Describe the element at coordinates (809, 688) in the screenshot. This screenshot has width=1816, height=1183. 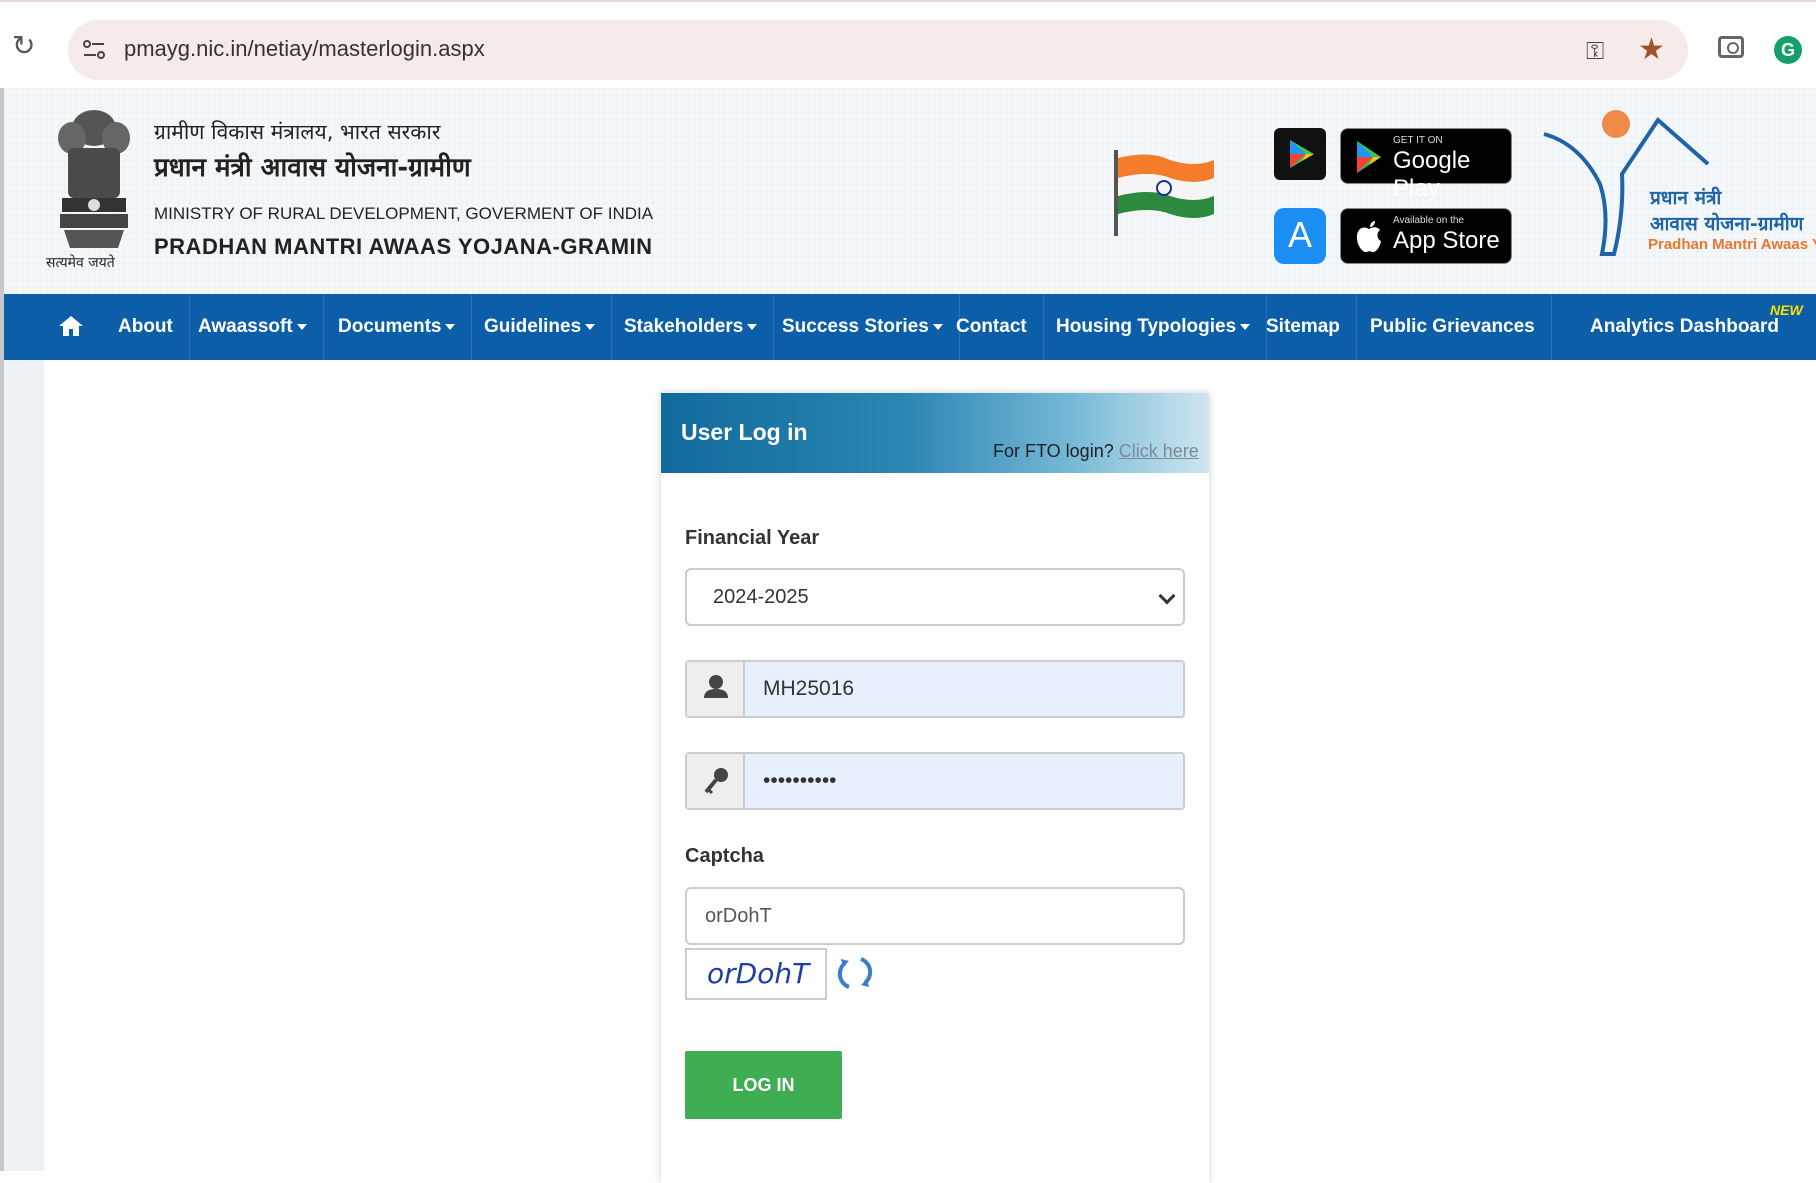
I see `username-value: MH25016` at that location.